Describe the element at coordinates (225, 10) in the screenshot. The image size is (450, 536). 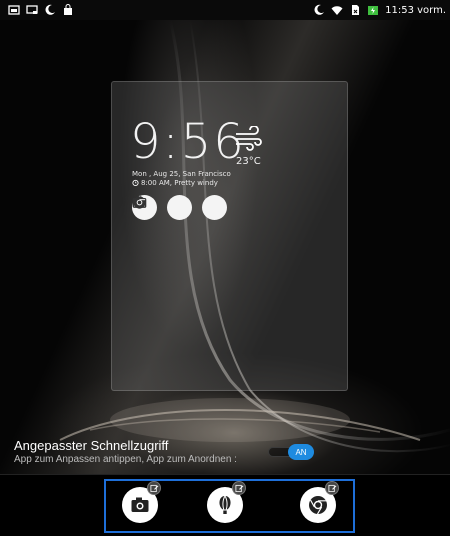
I see `status-bar: 11:53 vorm.` at that location.